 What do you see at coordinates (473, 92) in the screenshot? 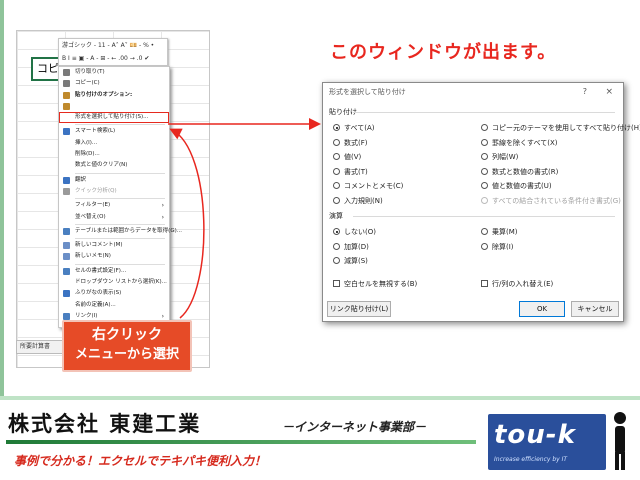
I see `dialog-titlebar: 形式を選択して貼り付け ? ×` at bounding box center [473, 92].